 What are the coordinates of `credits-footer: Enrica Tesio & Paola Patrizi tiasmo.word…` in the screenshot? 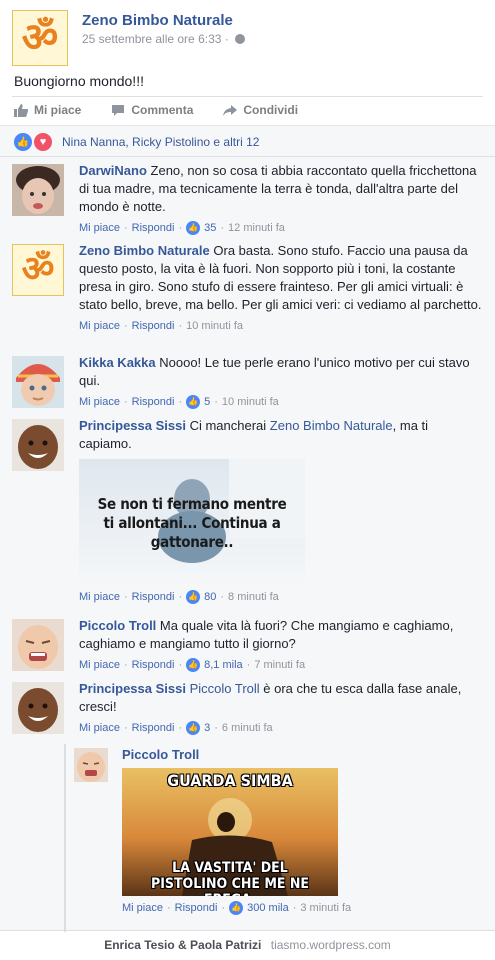 It's located at (247, 945).